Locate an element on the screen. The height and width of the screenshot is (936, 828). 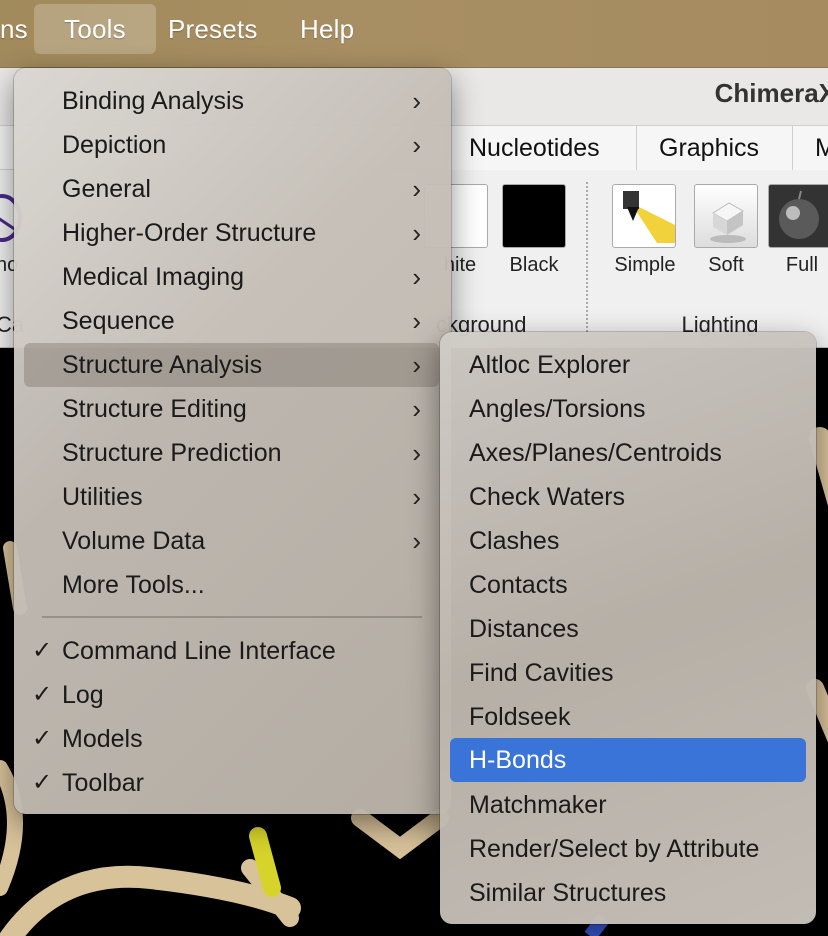
menu-item-toolbar: ✓ Toolbar is located at coordinates (231, 783).